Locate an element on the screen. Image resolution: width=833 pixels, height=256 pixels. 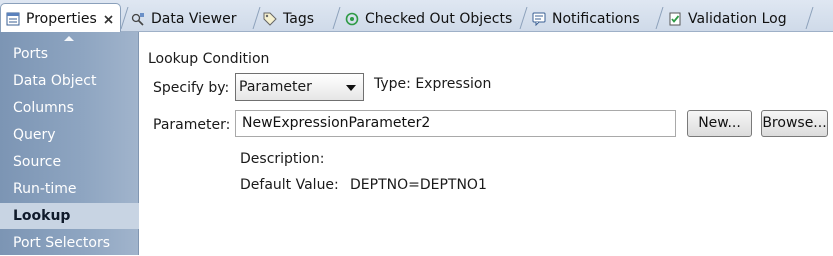
sidebar-item-source: Source is located at coordinates (69, 162).